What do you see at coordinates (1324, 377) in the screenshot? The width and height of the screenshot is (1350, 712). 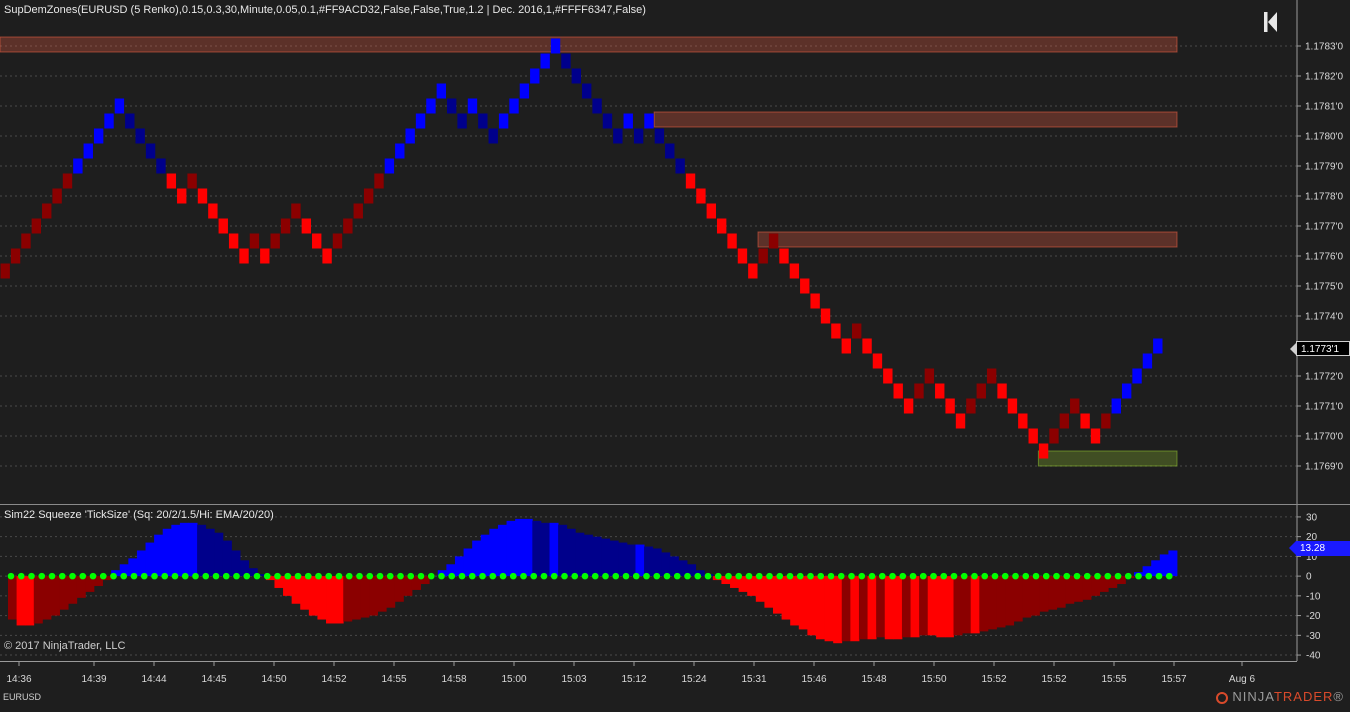 I see `price-tick-label: 1.1772'0` at bounding box center [1324, 377].